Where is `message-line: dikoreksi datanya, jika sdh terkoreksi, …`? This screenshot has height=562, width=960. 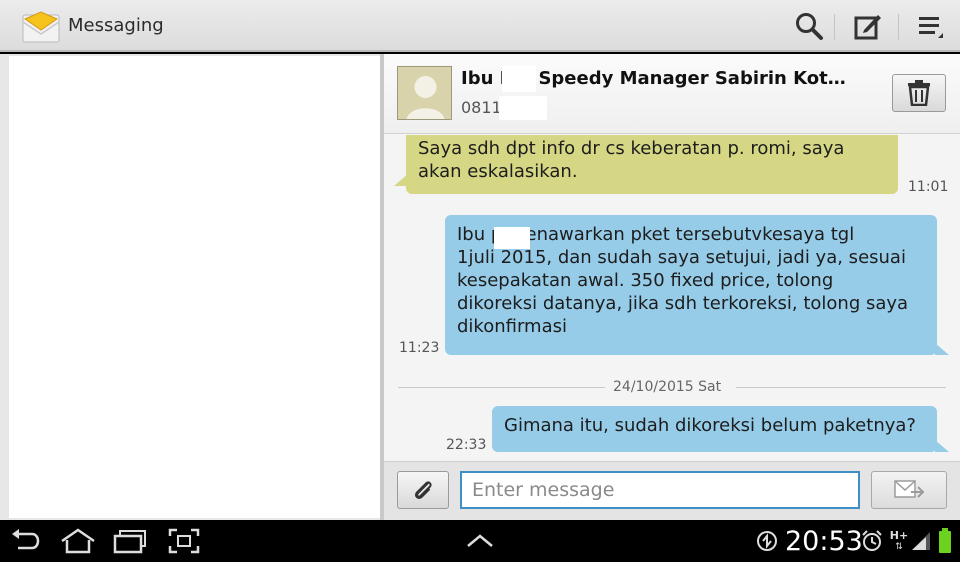 message-line: dikoreksi datanya, jika sdh terkoreksi, … is located at coordinates (683, 303).